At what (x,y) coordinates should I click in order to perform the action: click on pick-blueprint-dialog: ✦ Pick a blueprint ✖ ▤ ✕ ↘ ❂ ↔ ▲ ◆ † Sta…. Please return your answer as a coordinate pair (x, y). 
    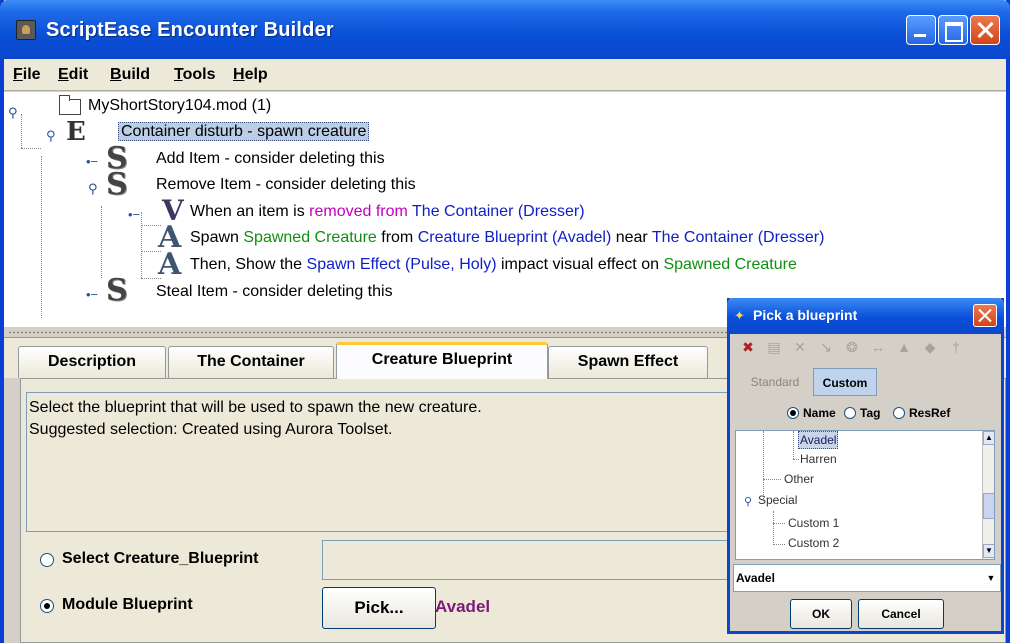
    Looking at the image, I should click on (865, 466).